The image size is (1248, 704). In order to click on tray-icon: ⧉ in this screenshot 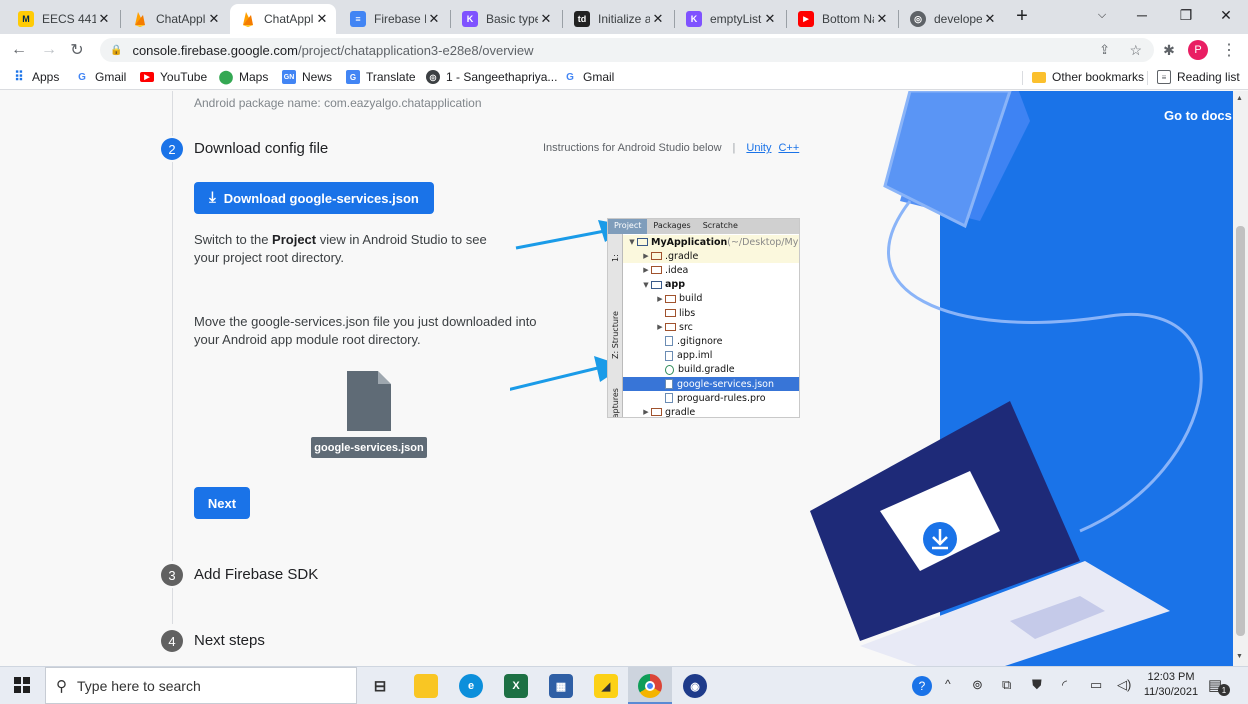, I will do `click(1006, 685)`.